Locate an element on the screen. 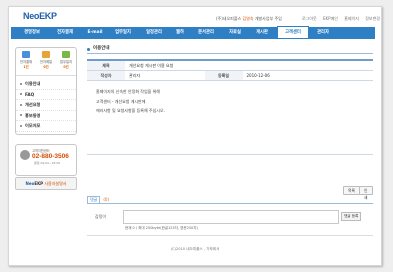 The image size is (393, 272). manual-banner: NeoEKP 사용자설명서 is located at coordinates (46, 183).